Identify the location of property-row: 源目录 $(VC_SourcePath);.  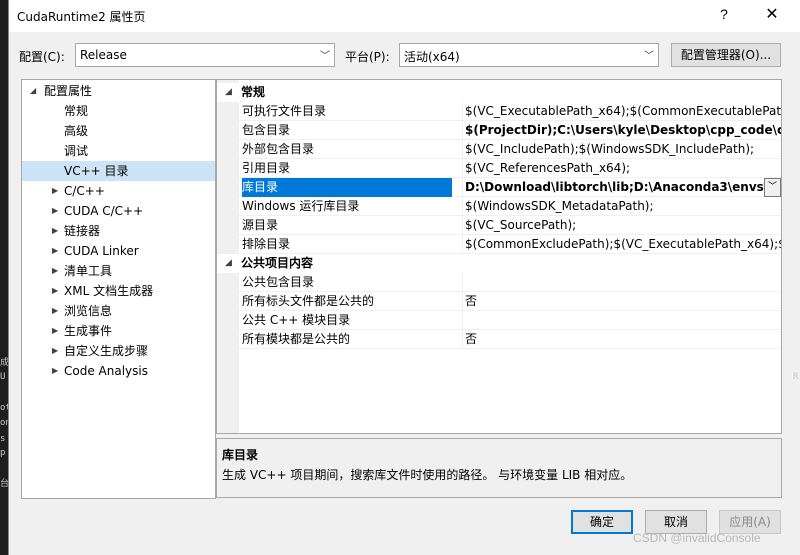
(499, 225).